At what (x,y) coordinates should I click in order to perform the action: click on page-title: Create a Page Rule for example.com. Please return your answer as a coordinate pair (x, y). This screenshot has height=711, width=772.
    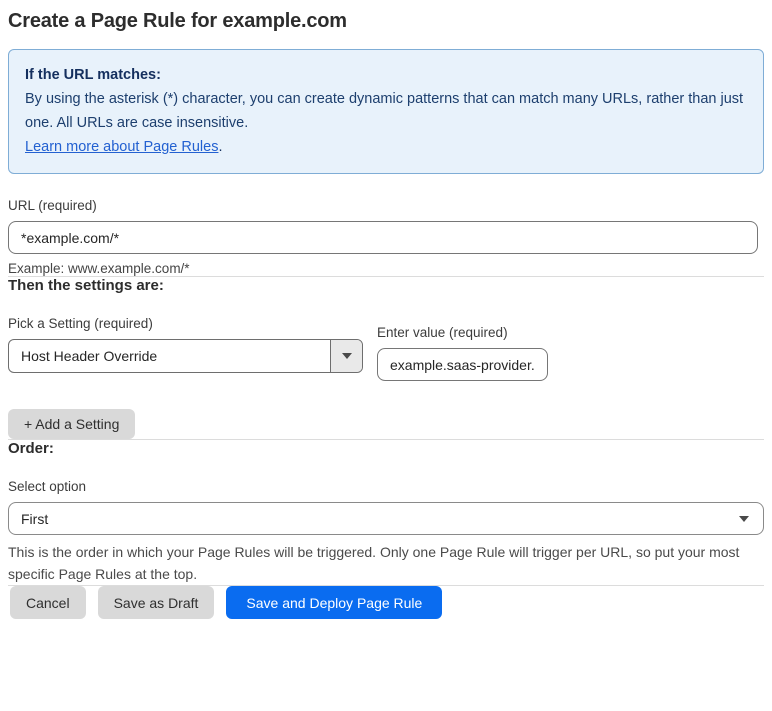
    Looking at the image, I should click on (177, 21).